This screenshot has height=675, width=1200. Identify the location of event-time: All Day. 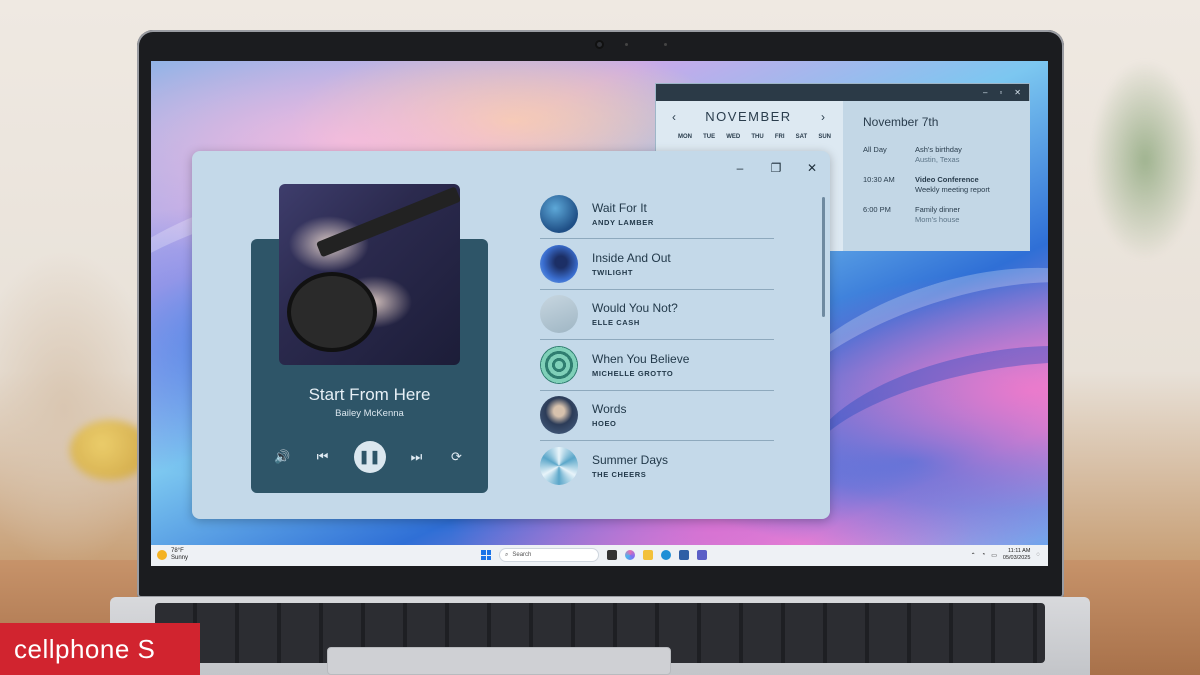
(875, 149).